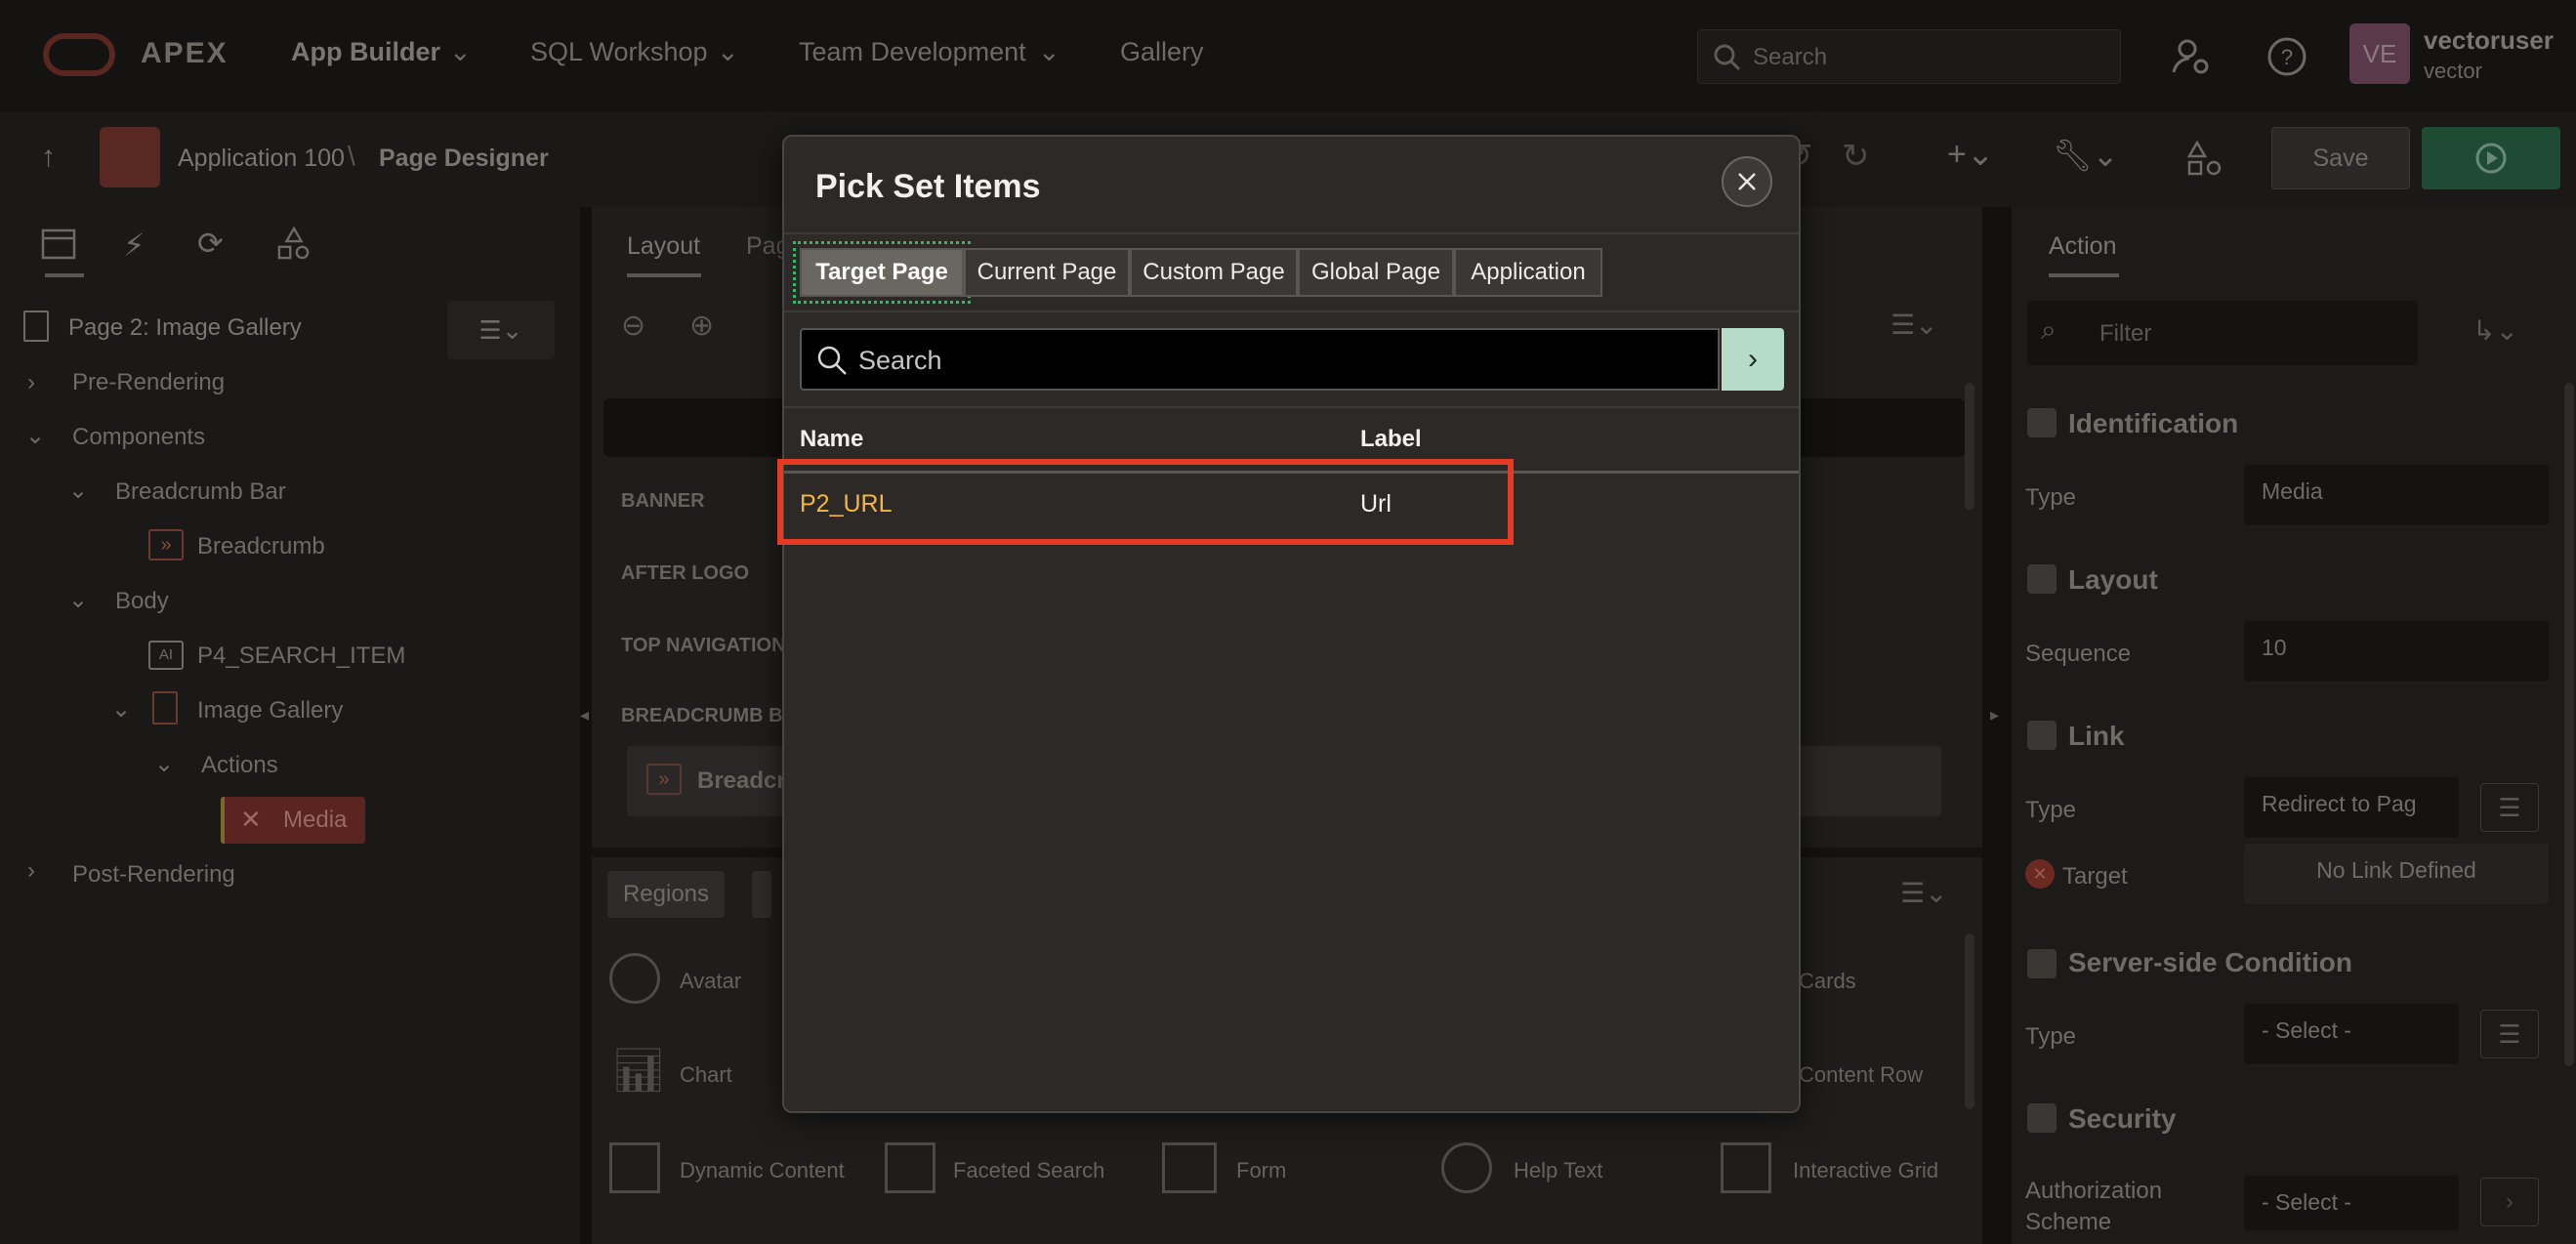 The width and height of the screenshot is (2576, 1244). I want to click on section-server-side-condition: Server-side Condition, so click(2210, 962).